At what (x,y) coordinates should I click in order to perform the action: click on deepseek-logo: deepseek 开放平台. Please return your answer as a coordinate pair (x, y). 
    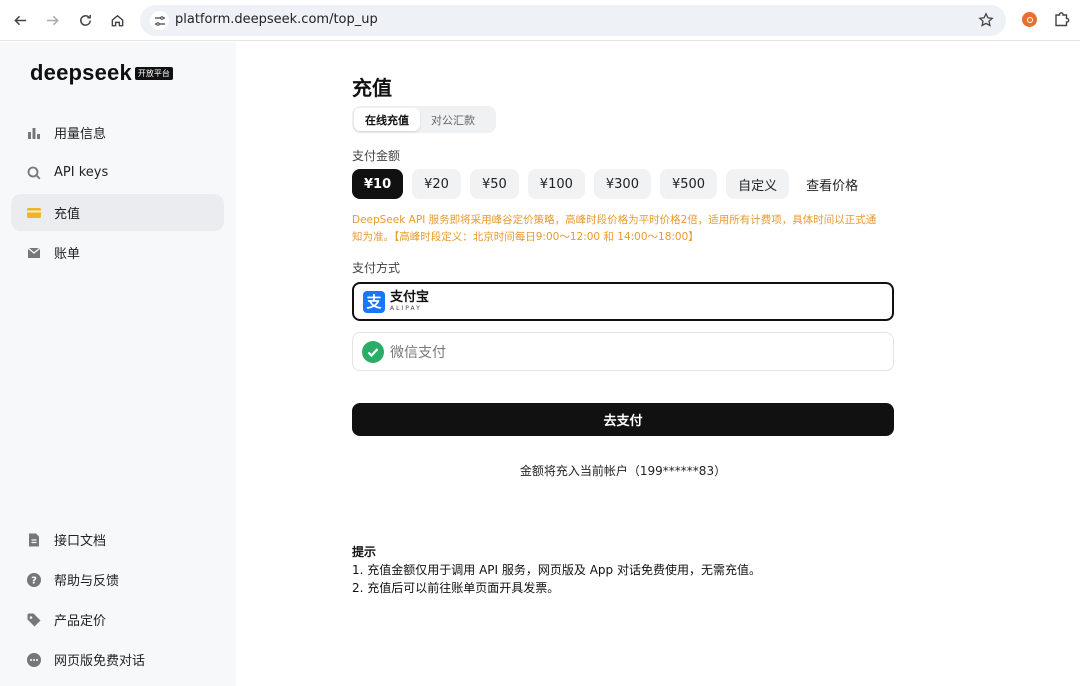
    Looking at the image, I should click on (101, 73).